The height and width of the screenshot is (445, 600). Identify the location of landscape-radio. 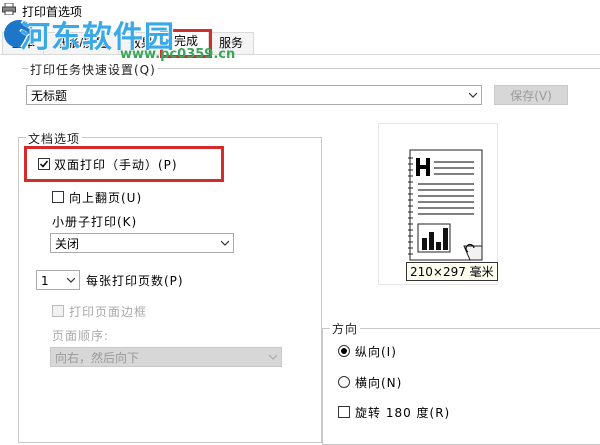
(344, 382).